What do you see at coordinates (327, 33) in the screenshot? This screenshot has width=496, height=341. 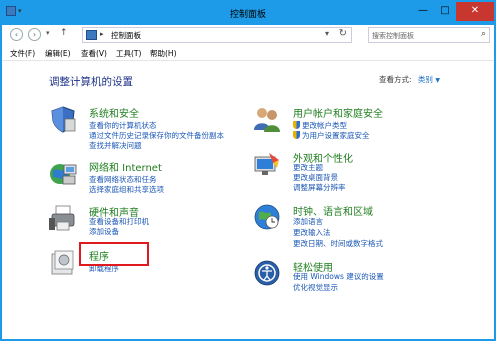 I see `address-dropdown-icon: ▾` at bounding box center [327, 33].